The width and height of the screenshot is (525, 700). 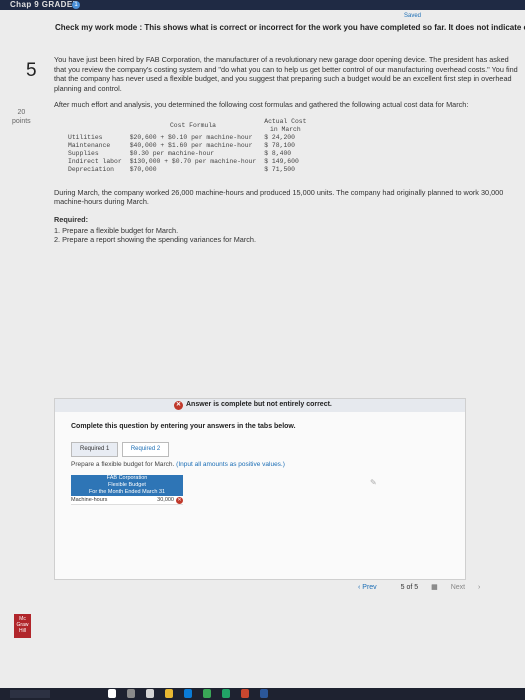 I want to click on row-name: Supplies, so click(x=83, y=153).